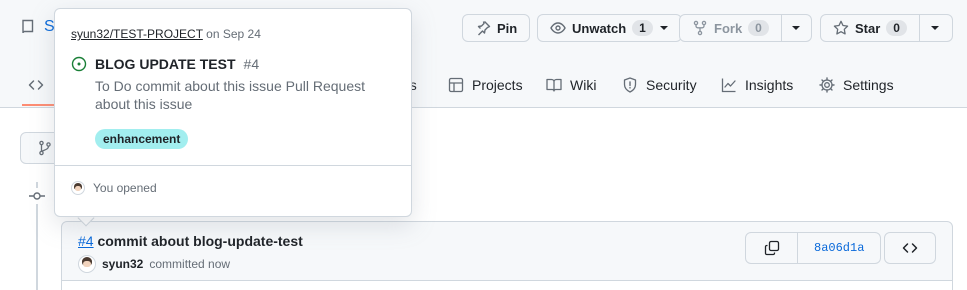  I want to click on hovercard-title: BLOG UPDATE TEST #4, so click(165, 64).